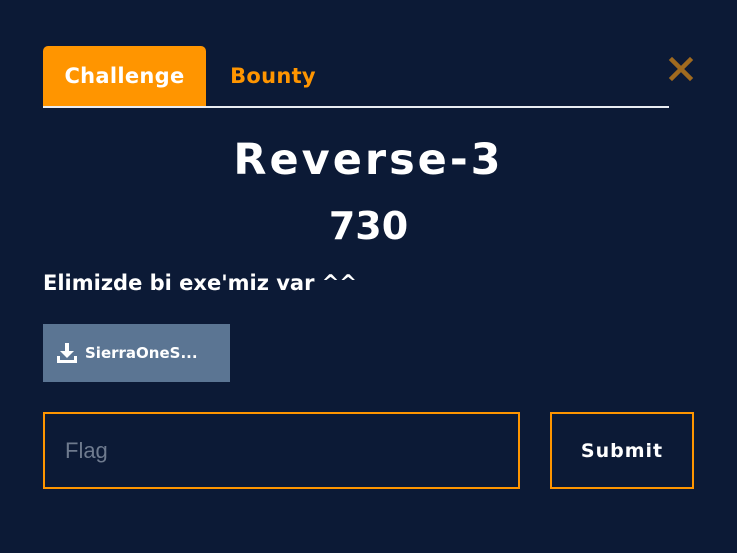 The image size is (737, 553). Describe the element at coordinates (368, 226) in the screenshot. I see `challenge-value: 730` at that location.